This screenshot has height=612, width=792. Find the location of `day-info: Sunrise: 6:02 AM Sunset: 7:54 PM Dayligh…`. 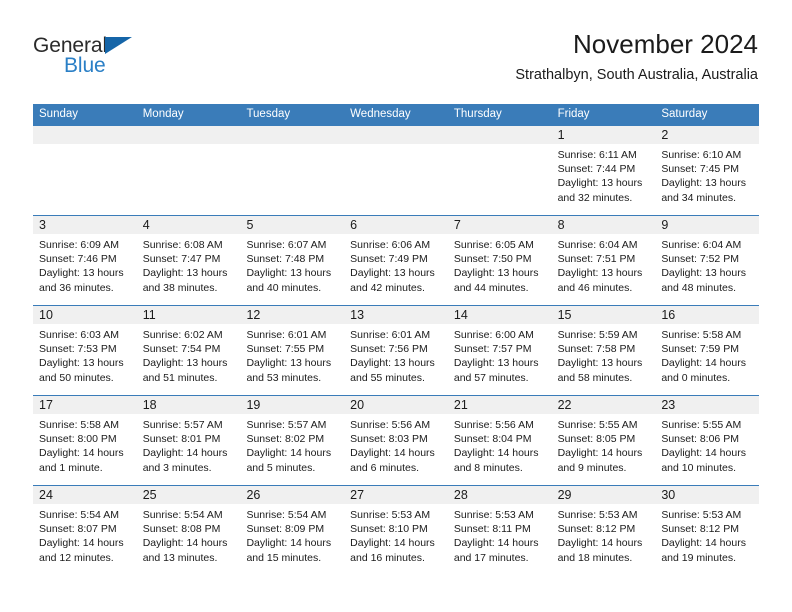

day-info: Sunrise: 6:02 AM Sunset: 7:54 PM Dayligh… is located at coordinates (189, 354).